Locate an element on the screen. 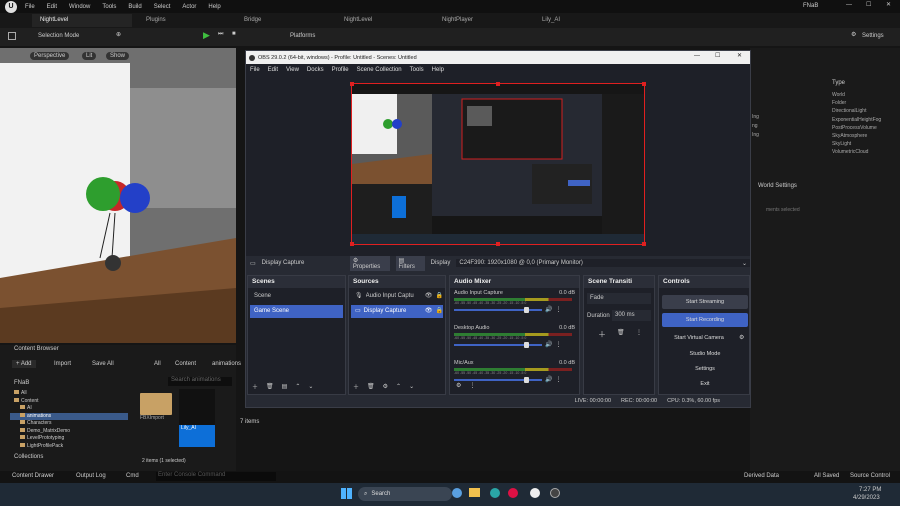 This screenshot has height=506, width=900. tree-item: animations is located at coordinates (69, 416).